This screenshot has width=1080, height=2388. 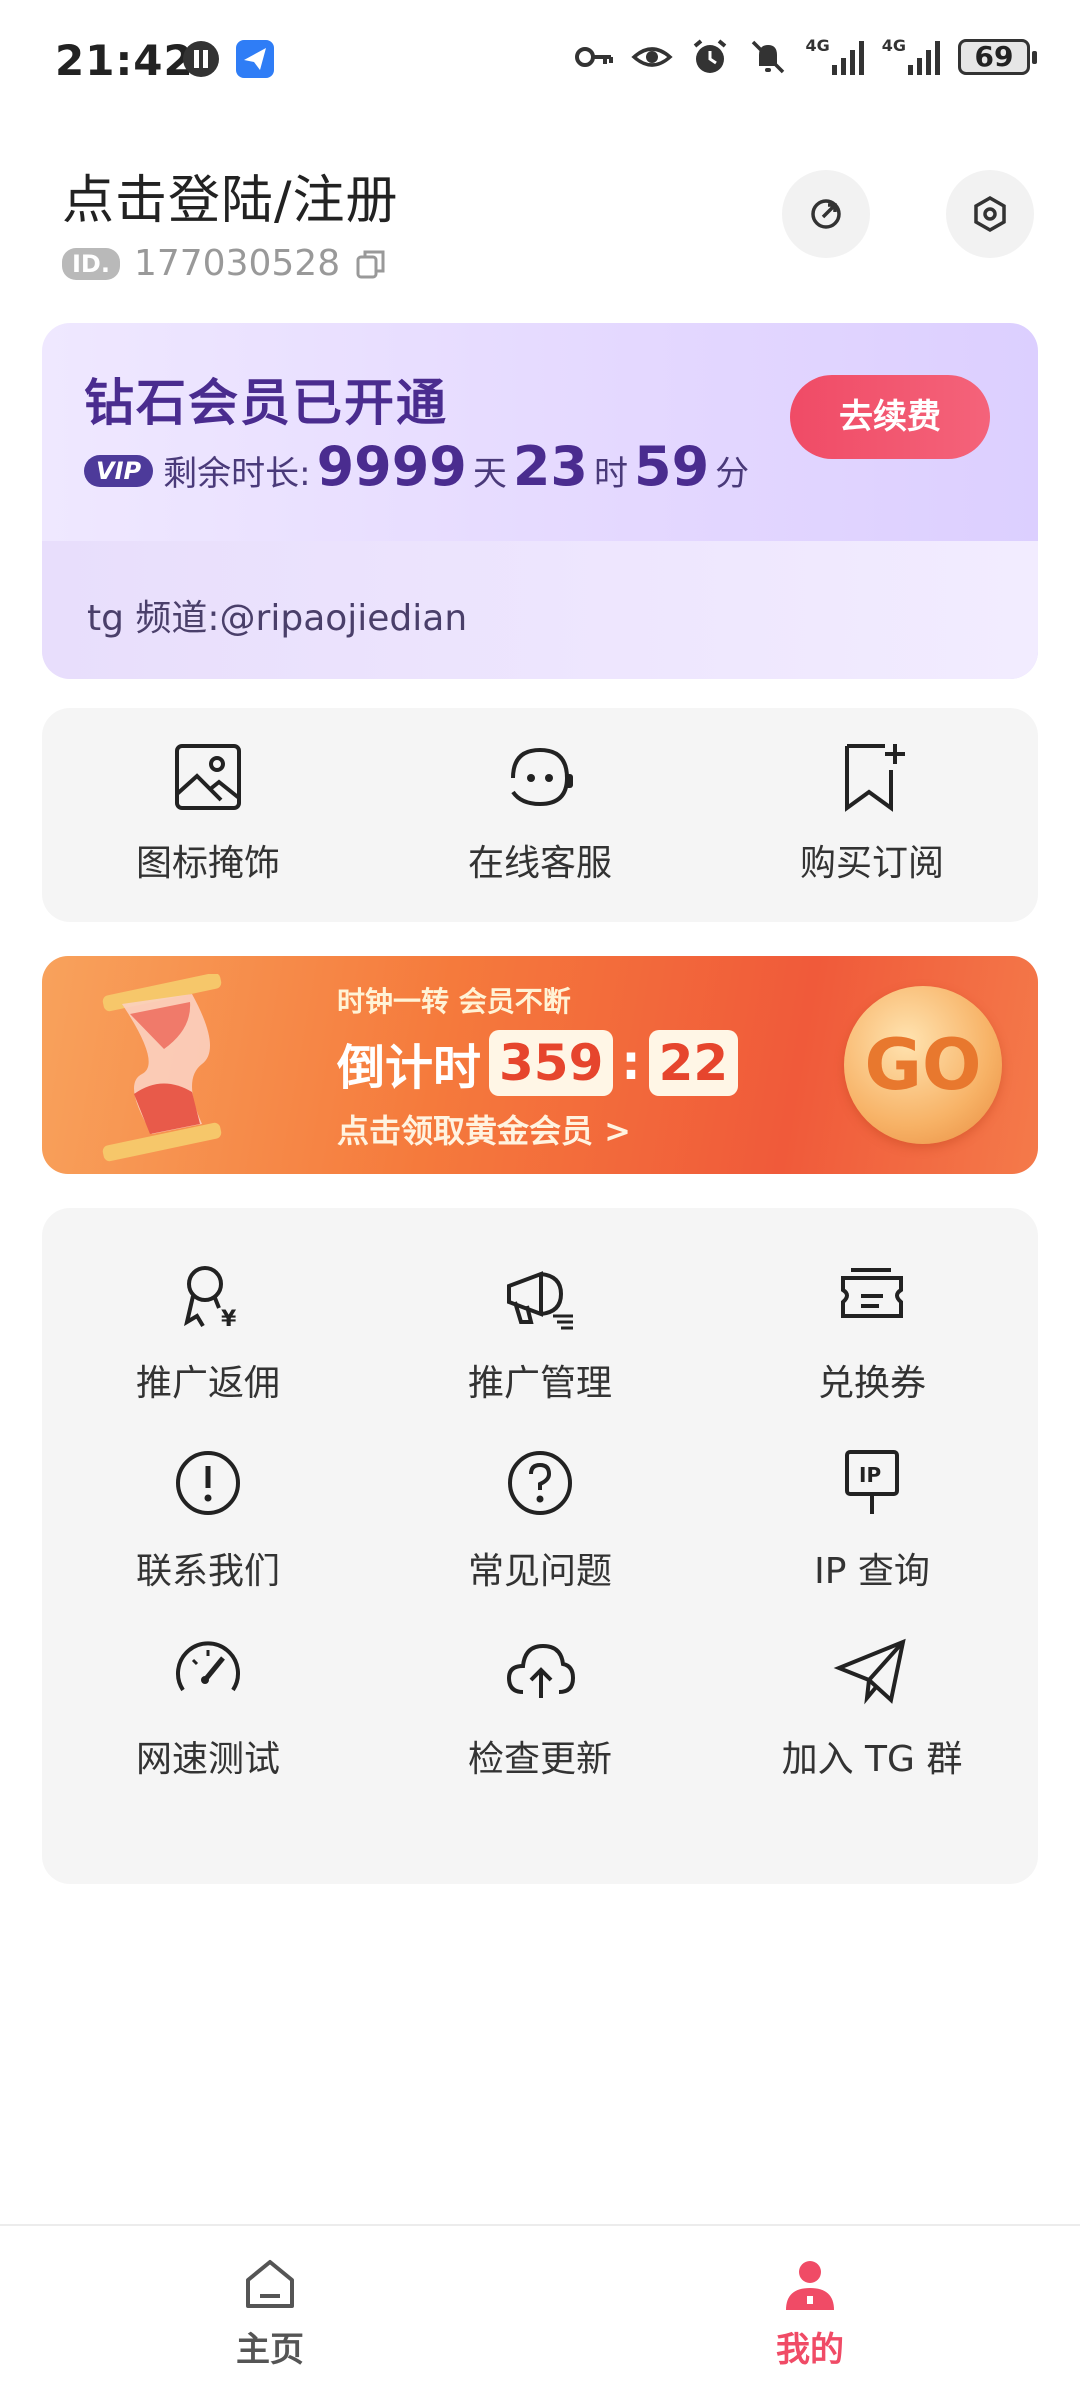 I want to click on tg-channel-bar: tg 频道:@ripaojiedian, so click(x=540, y=610).